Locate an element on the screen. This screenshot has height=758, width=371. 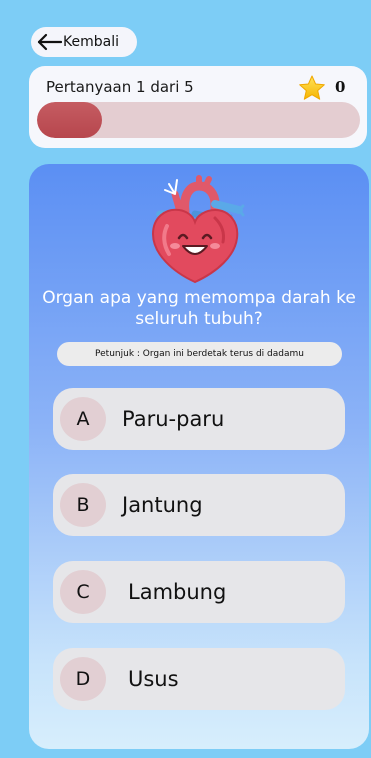
option-b-button: B Jantung is located at coordinates (199, 505).